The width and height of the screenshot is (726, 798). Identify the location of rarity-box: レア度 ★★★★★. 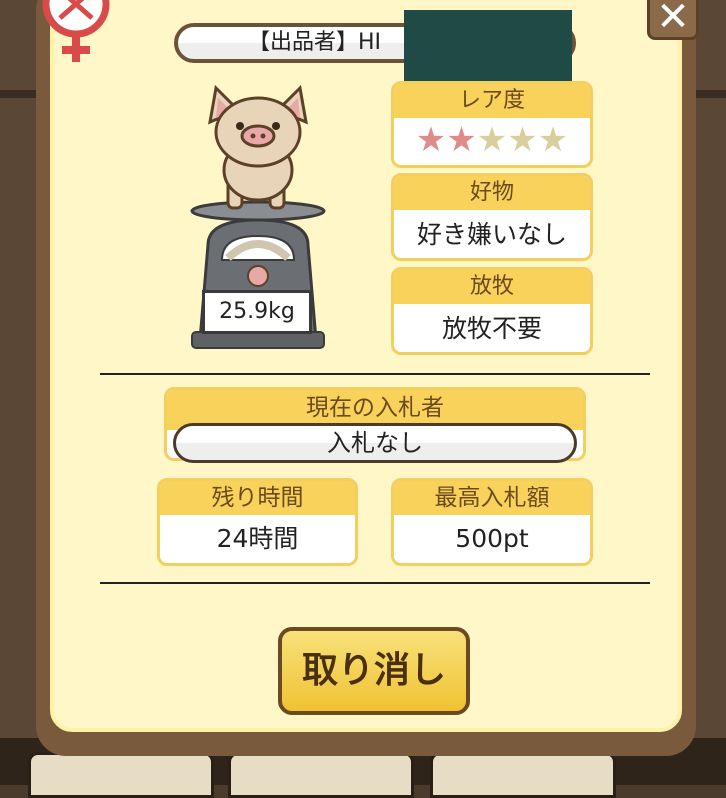
(492, 124).